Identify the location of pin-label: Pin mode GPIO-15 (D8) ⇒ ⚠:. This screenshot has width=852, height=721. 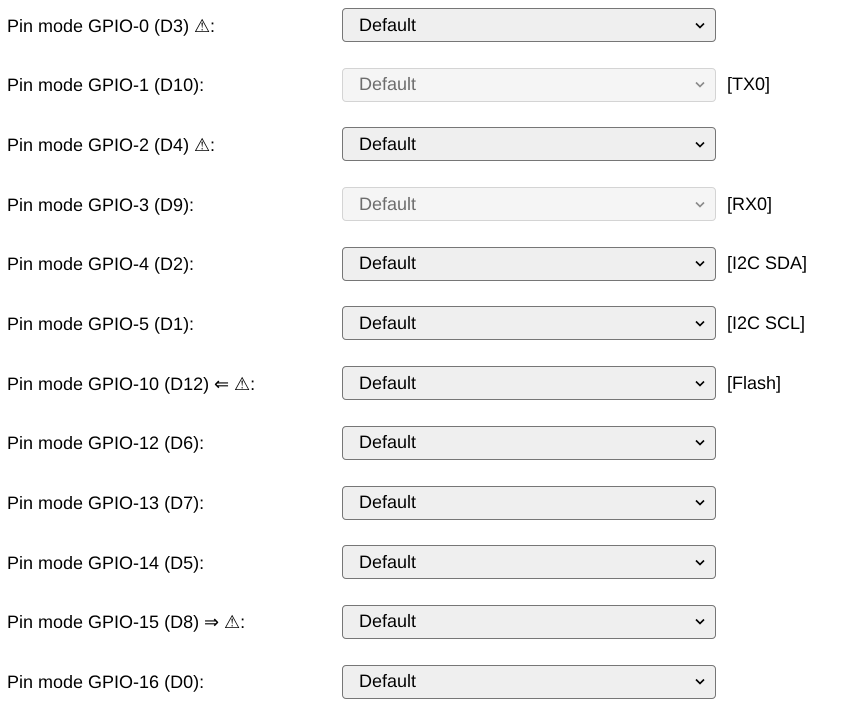
(126, 622).